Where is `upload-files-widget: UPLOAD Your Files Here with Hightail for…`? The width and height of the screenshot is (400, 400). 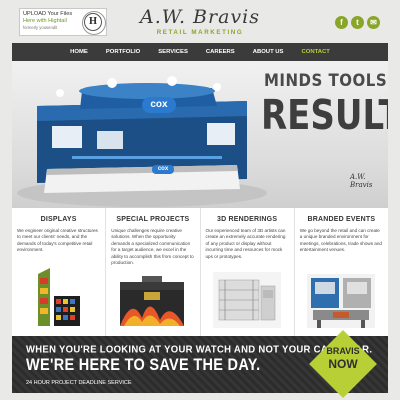 upload-files-widget: UPLOAD Your Files Here with Hightail for… is located at coordinates (63, 22).